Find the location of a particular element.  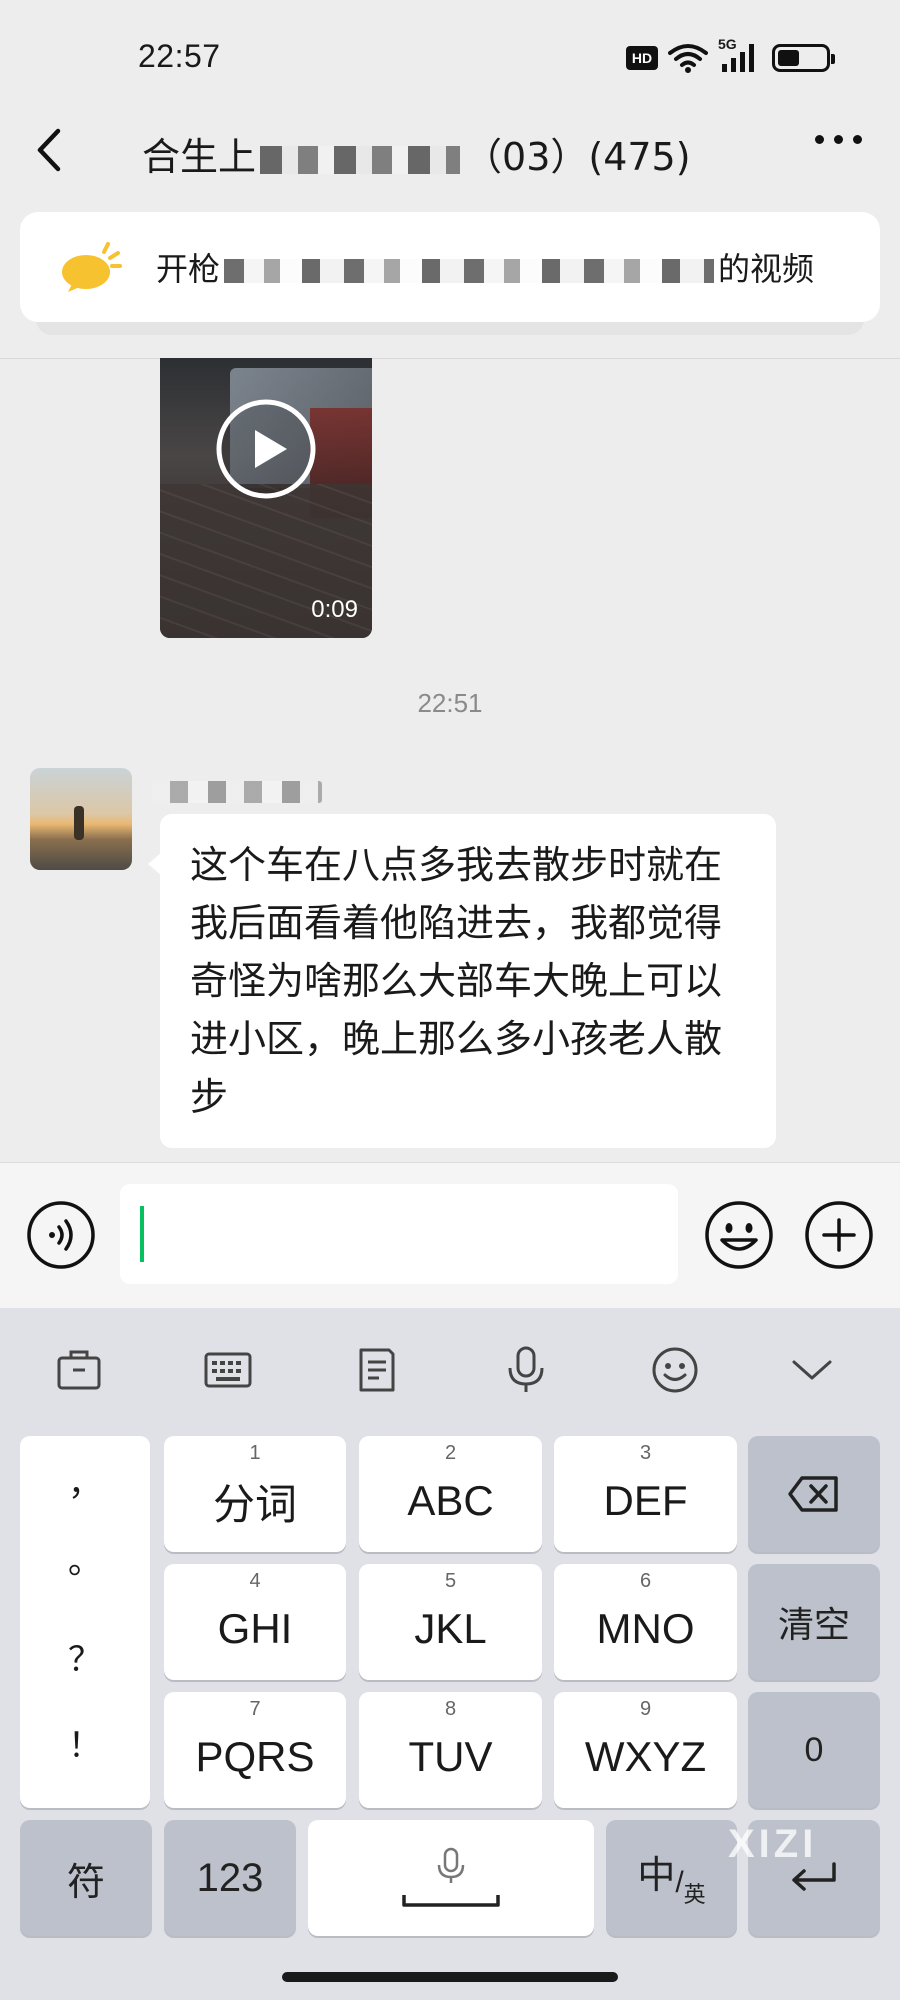

text-cursor is located at coordinates (142, 1234).